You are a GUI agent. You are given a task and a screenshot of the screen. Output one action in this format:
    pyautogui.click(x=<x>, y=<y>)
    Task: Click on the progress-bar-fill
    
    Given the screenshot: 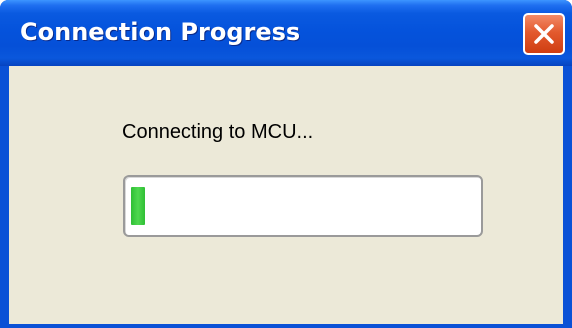 What is the action you would take?
    pyautogui.click(x=138, y=206)
    